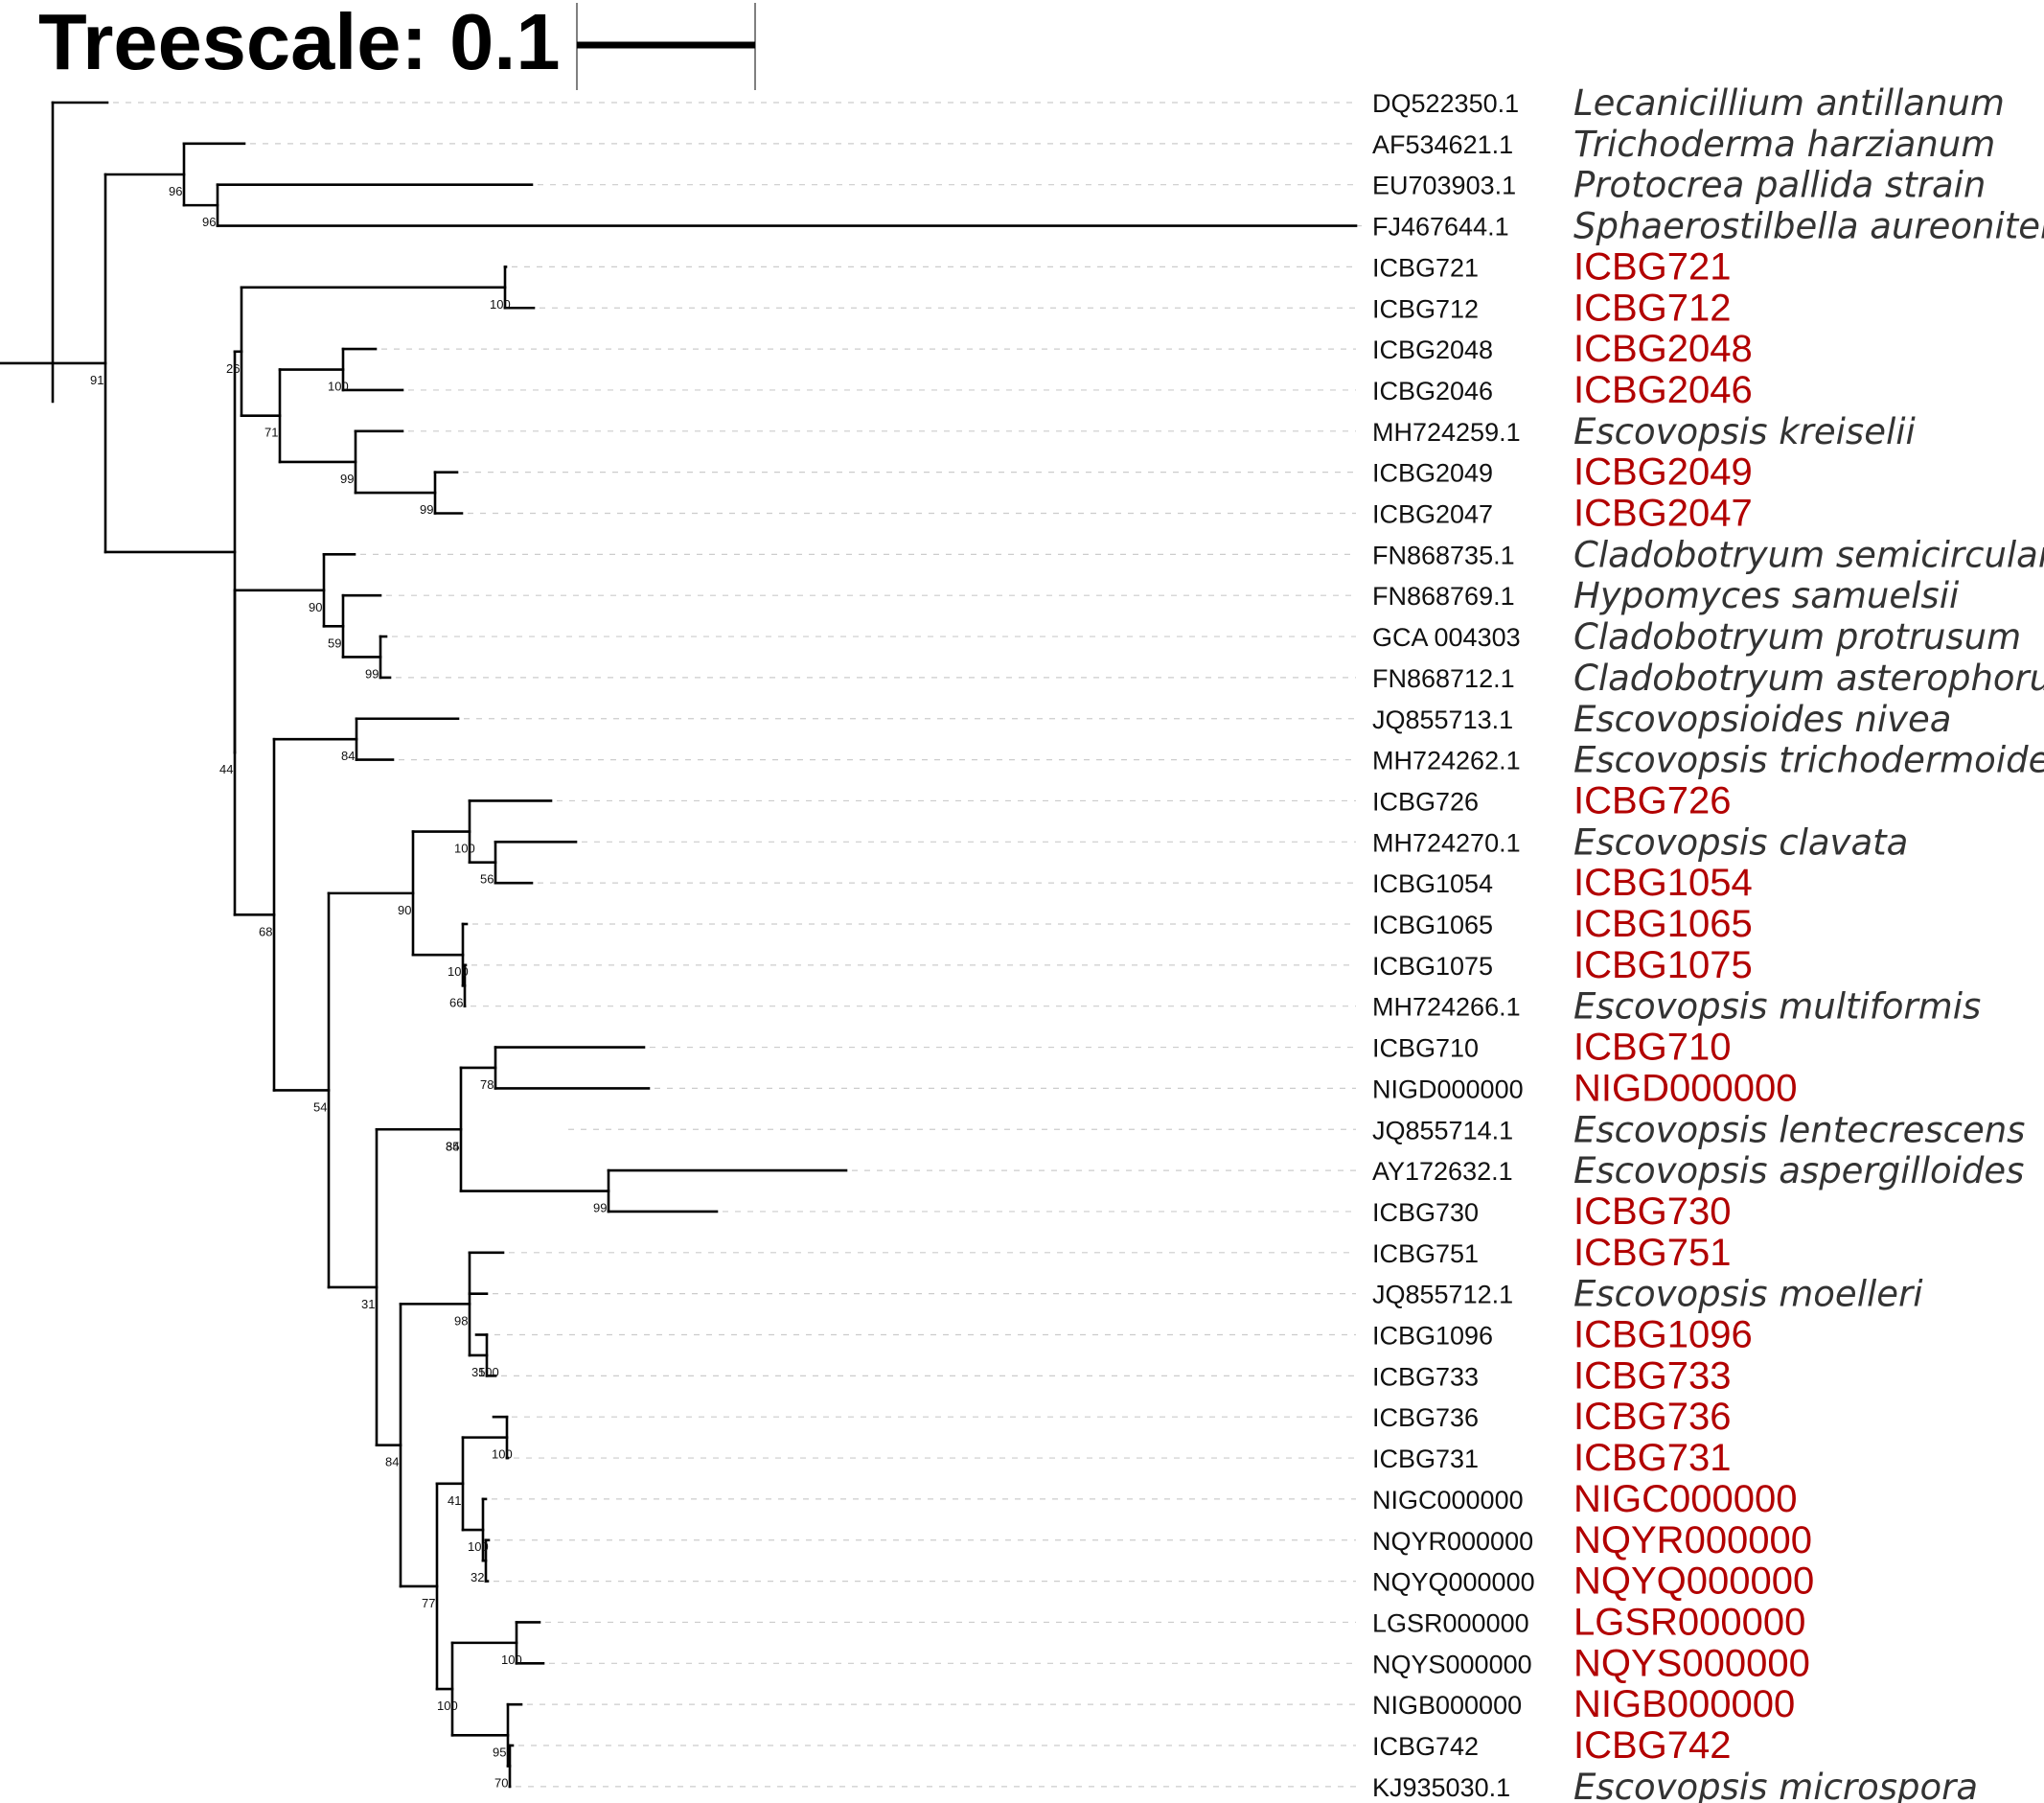  I want to click on support-value-N_root_out: 91, so click(96, 380).